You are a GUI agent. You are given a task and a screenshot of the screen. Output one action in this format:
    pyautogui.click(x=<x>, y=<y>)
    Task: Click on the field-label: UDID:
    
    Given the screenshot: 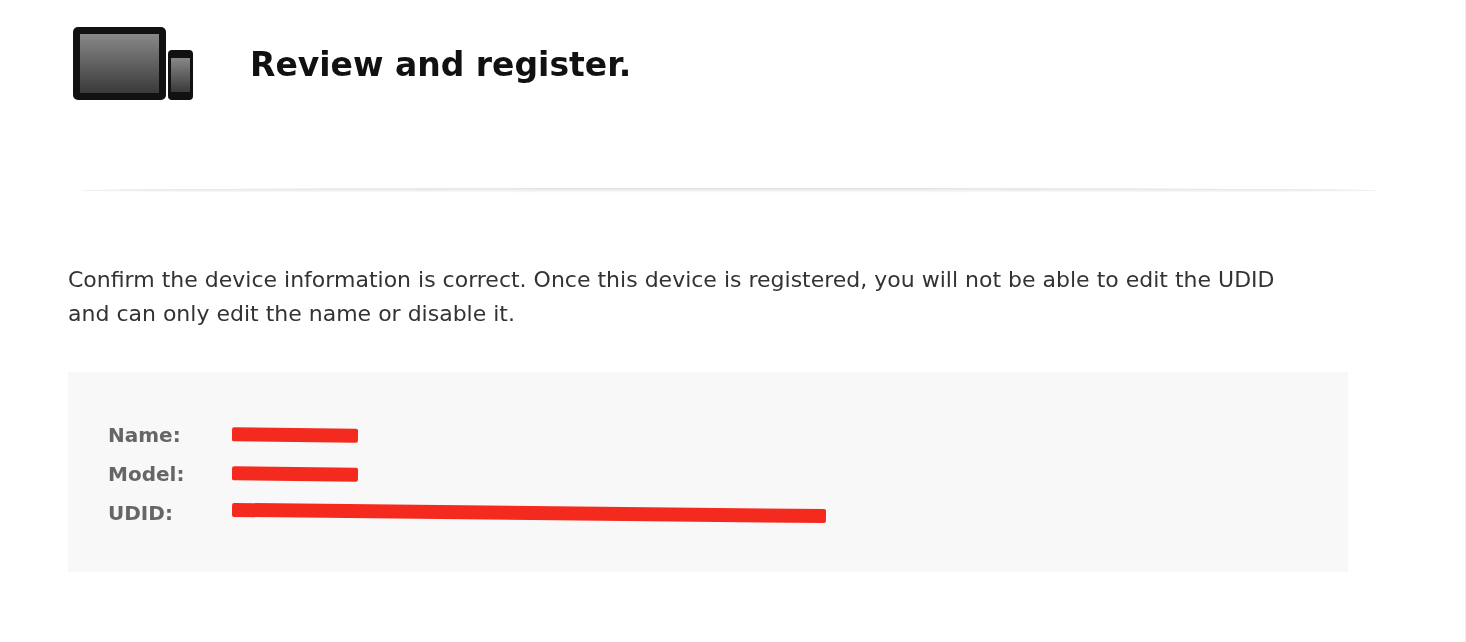 What is the action you would take?
    pyautogui.click(x=141, y=512)
    